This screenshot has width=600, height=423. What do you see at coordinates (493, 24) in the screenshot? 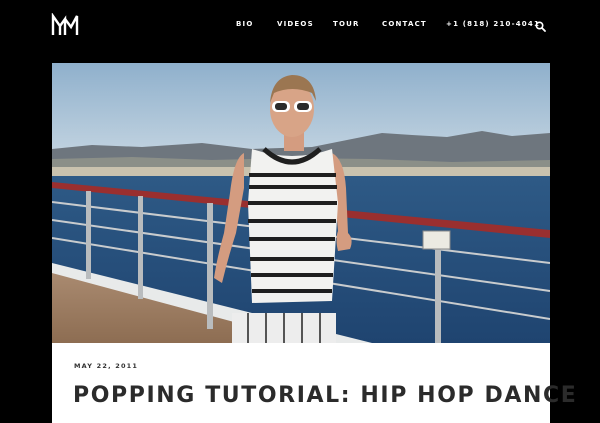
I see `nav-phone: +1 (818) 210-4041` at bounding box center [493, 24].